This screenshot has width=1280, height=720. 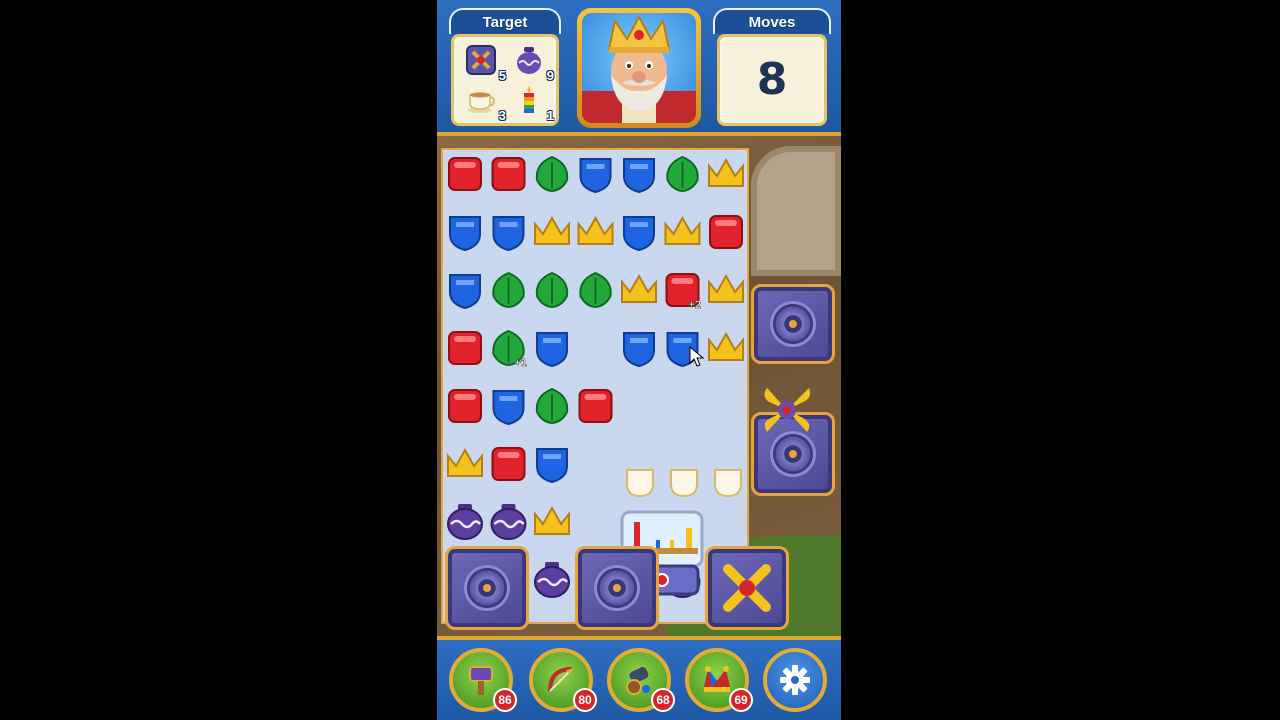 I want to click on booster-count: 86, so click(x=505, y=700).